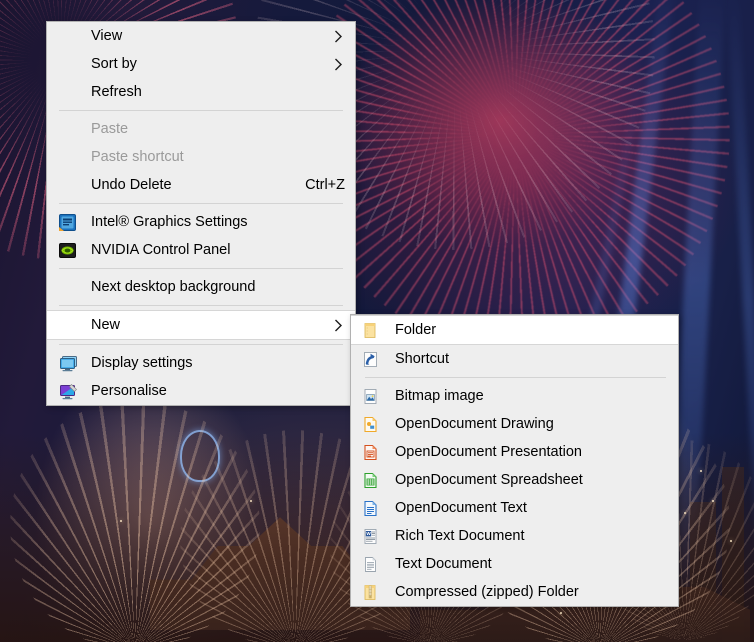  What do you see at coordinates (514, 564) in the screenshot?
I see `submenu-item-text-document: Text Document` at bounding box center [514, 564].